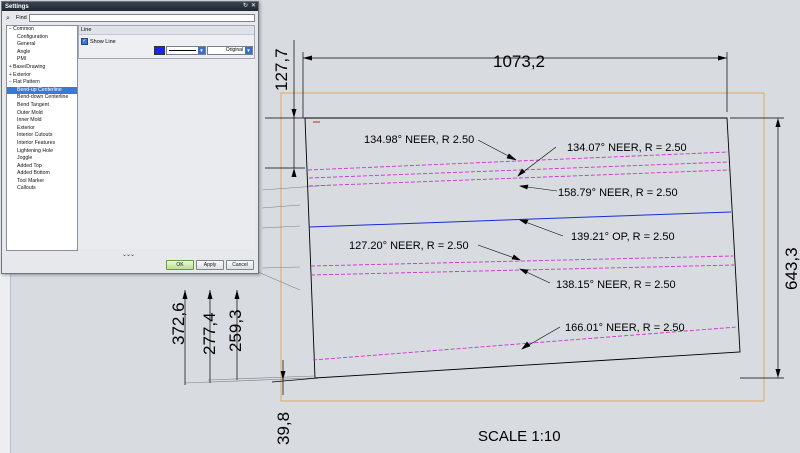  Describe the element at coordinates (26, 82) in the screenshot. I see `tree-item-label: Flat Pattern` at that location.